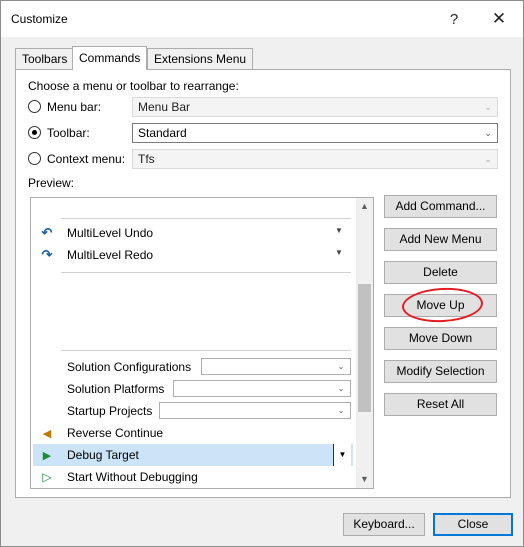 This screenshot has width=524, height=547. Describe the element at coordinates (364, 479) in the screenshot. I see `scroll-down-icon: ▼` at that location.